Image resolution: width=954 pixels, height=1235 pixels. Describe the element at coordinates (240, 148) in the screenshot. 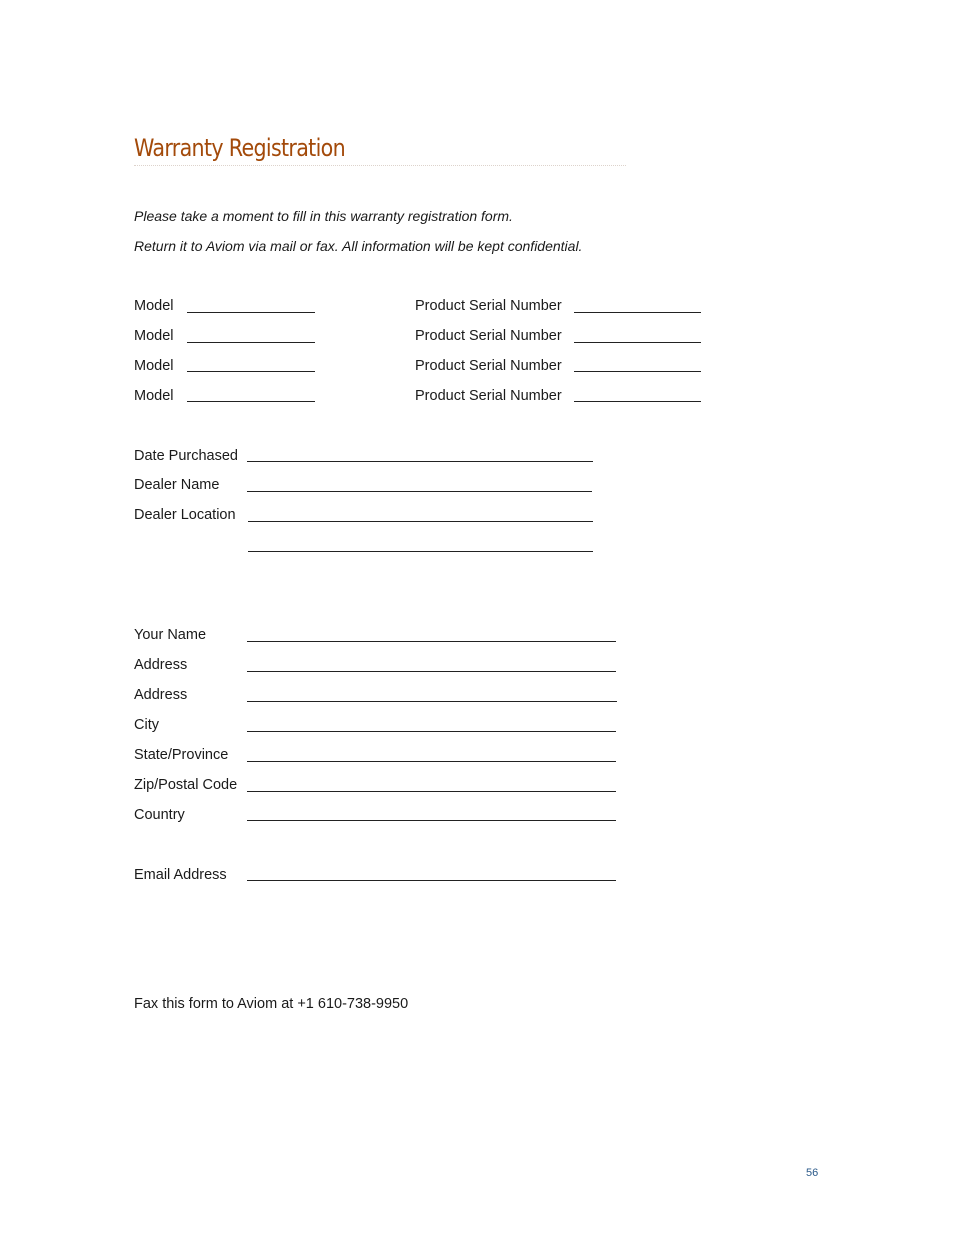

I see `page-title: Warranty Registration` at that location.